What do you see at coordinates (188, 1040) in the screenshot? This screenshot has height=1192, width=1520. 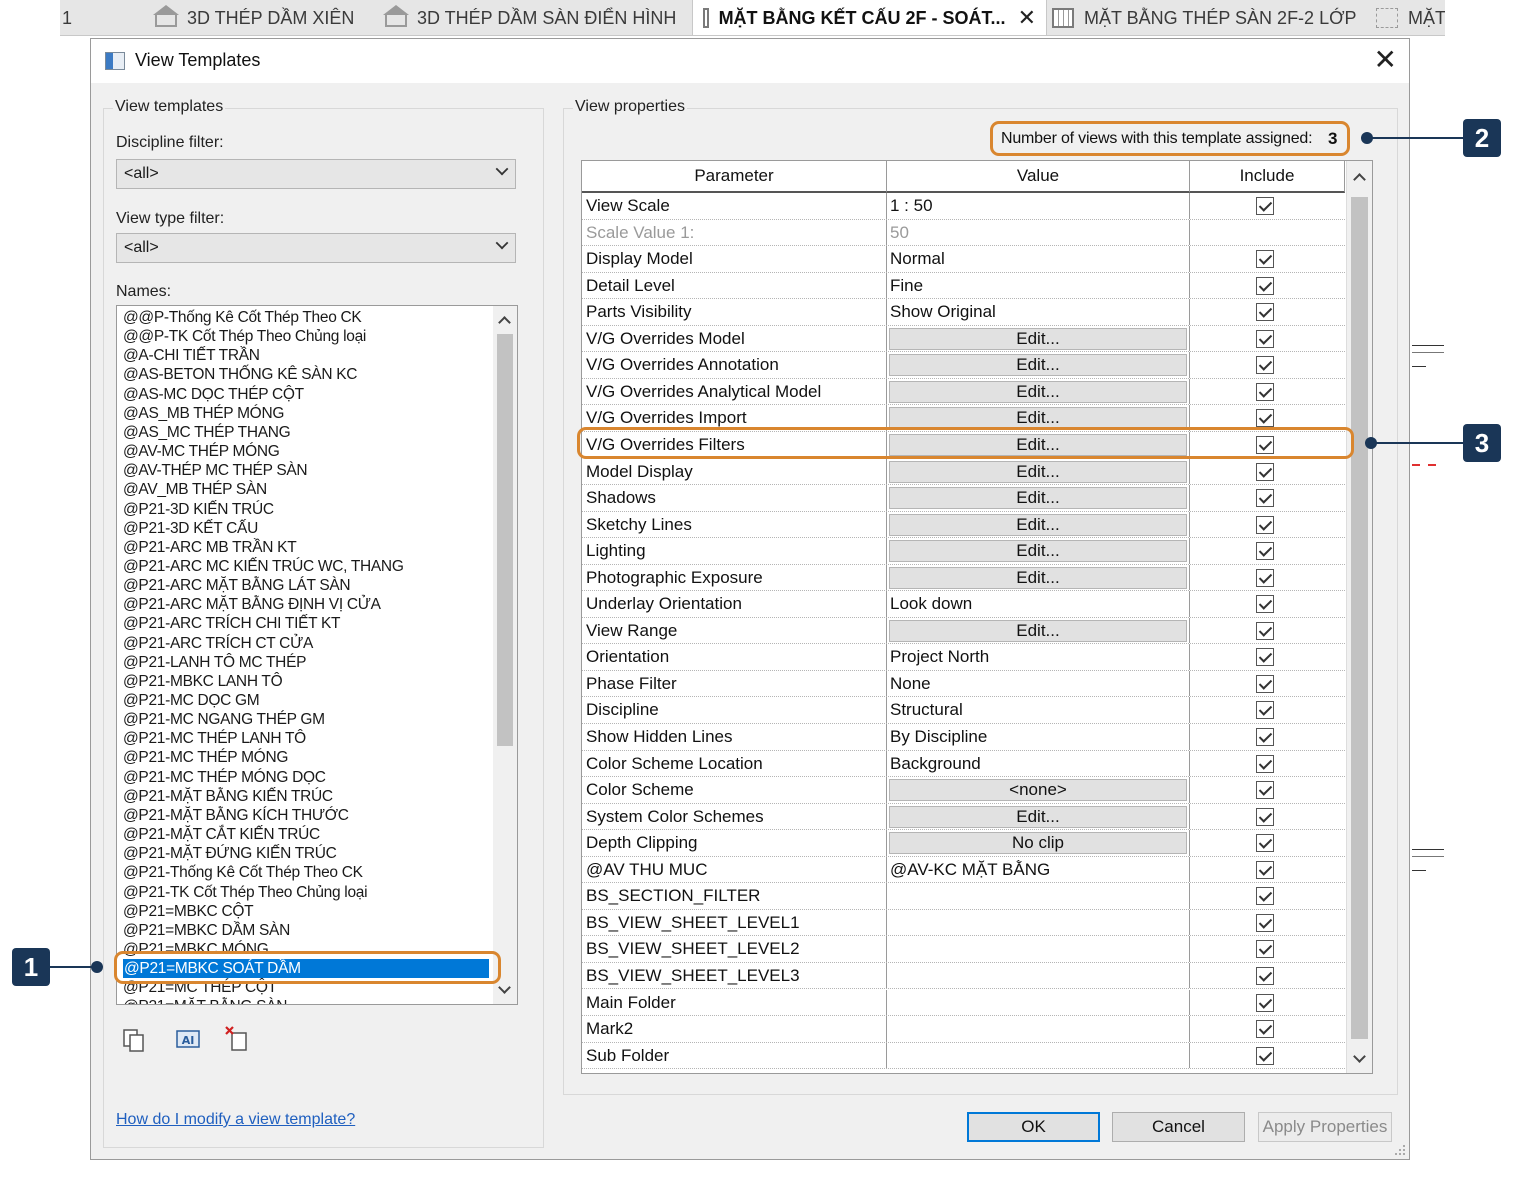 I see `rename-button: AI` at bounding box center [188, 1040].